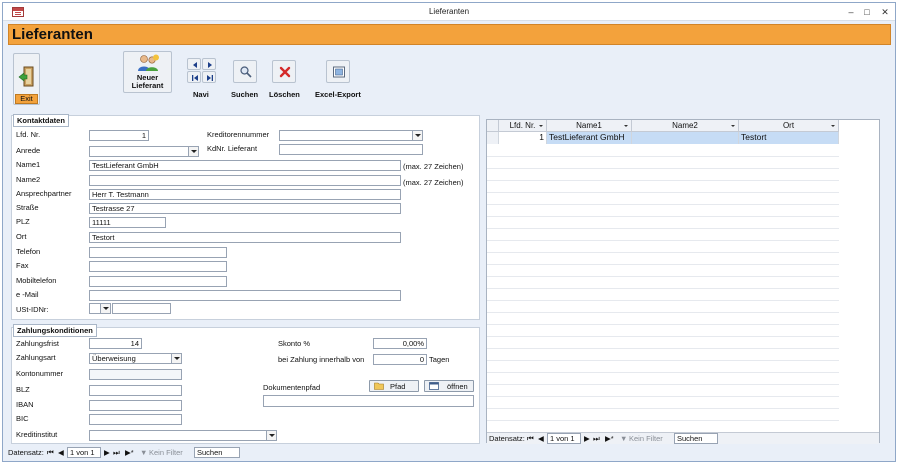 Image resolution: width=900 pixels, height=464 pixels. I want to click on navi-group, so click(202, 71).